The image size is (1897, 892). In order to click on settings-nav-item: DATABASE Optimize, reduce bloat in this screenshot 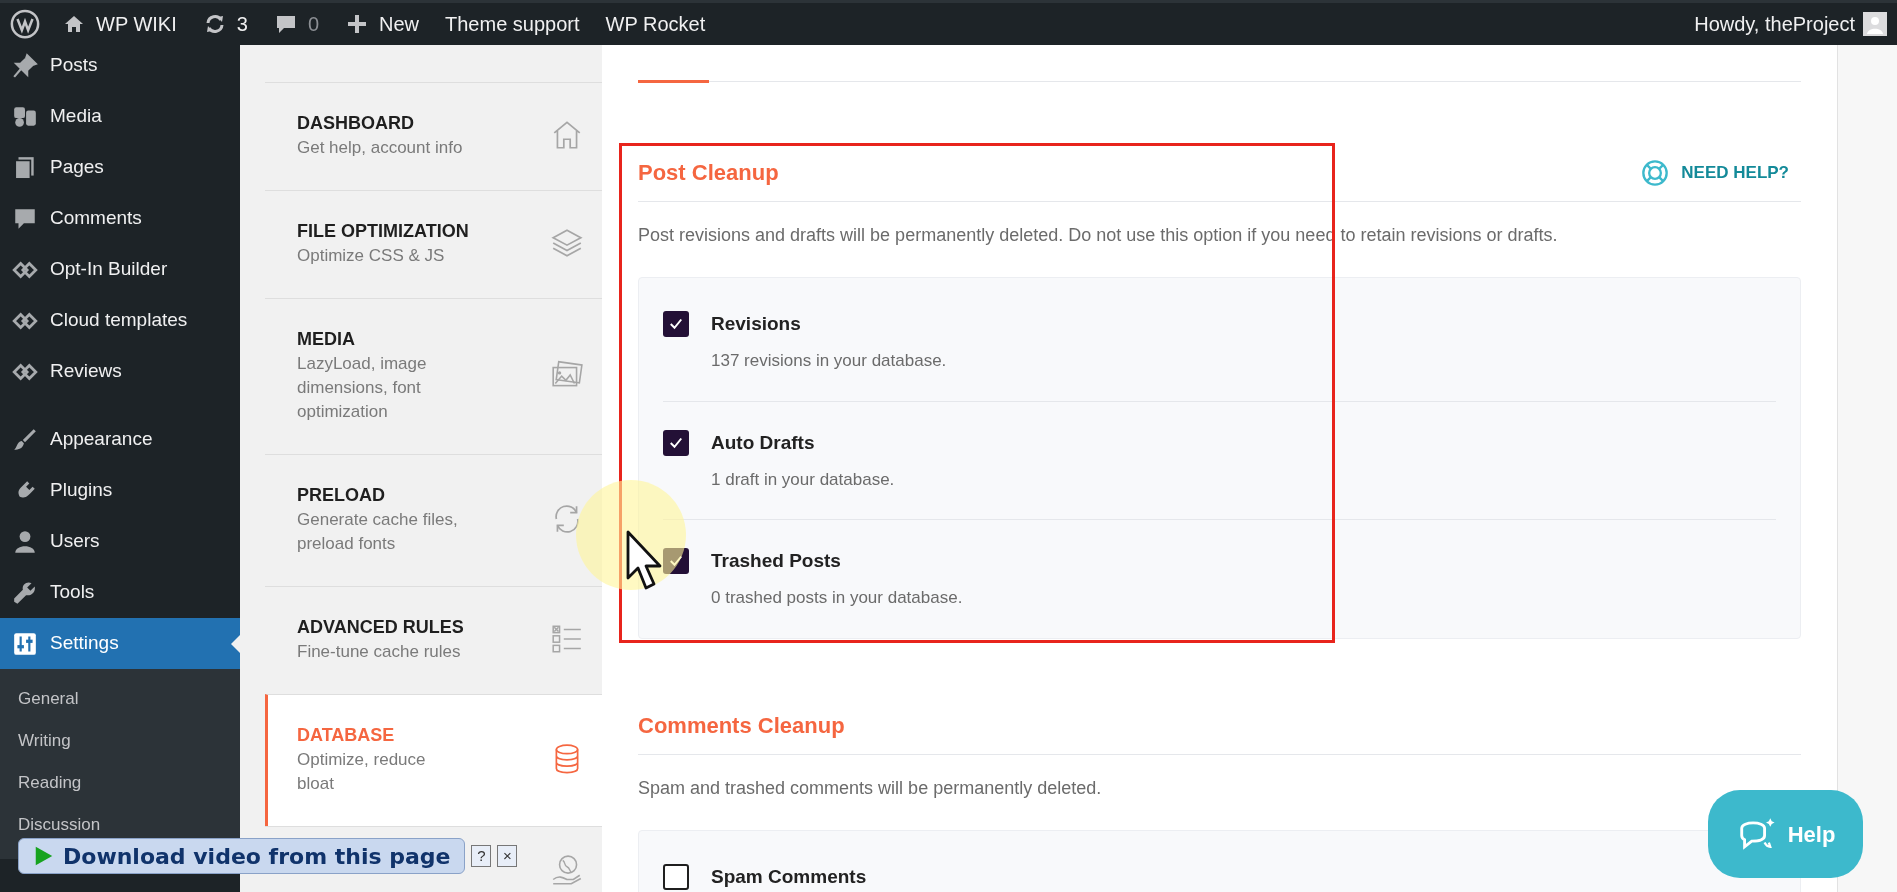, I will do `click(433, 760)`.